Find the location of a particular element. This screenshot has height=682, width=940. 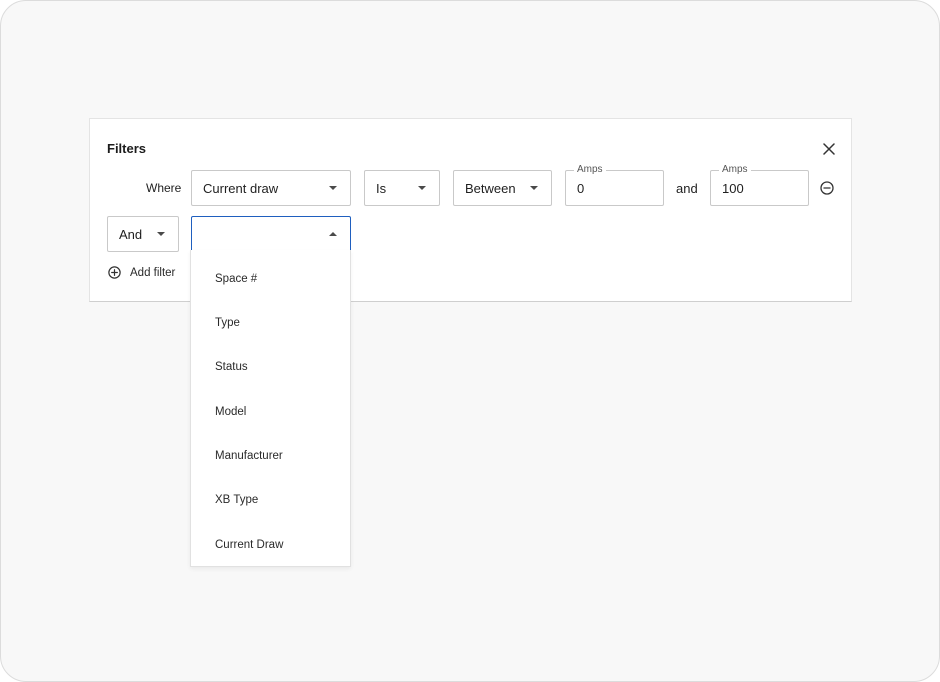

field-select-value: Current draw is located at coordinates (241, 188).